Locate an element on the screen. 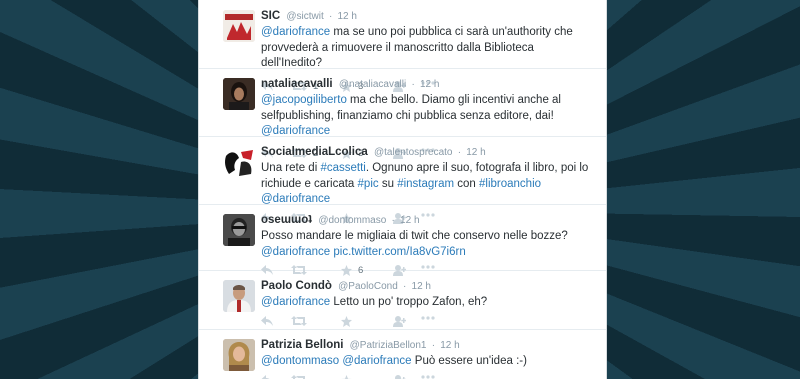 Image resolution: width=800 pixels, height=379 pixels. tweet-link: #instagram is located at coordinates (425, 184).